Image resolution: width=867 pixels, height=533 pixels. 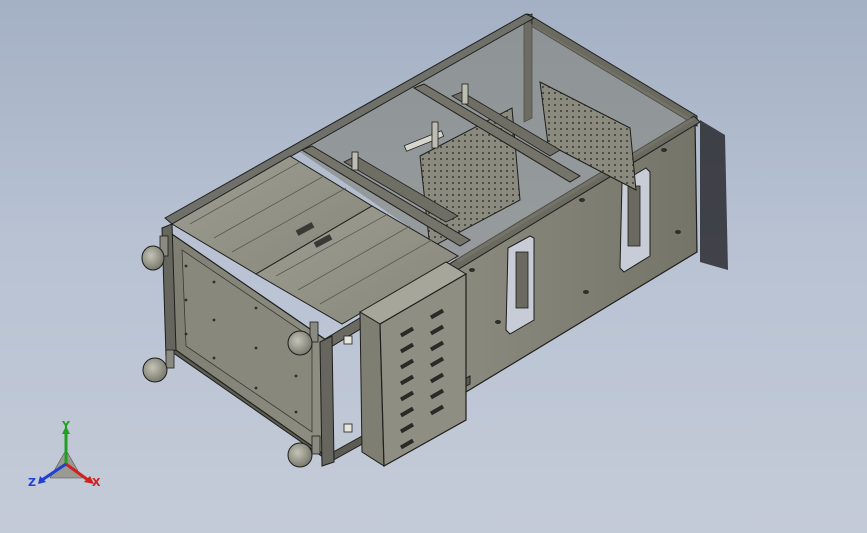 I want to click on triad-z-label: Z, so click(x=32, y=482).